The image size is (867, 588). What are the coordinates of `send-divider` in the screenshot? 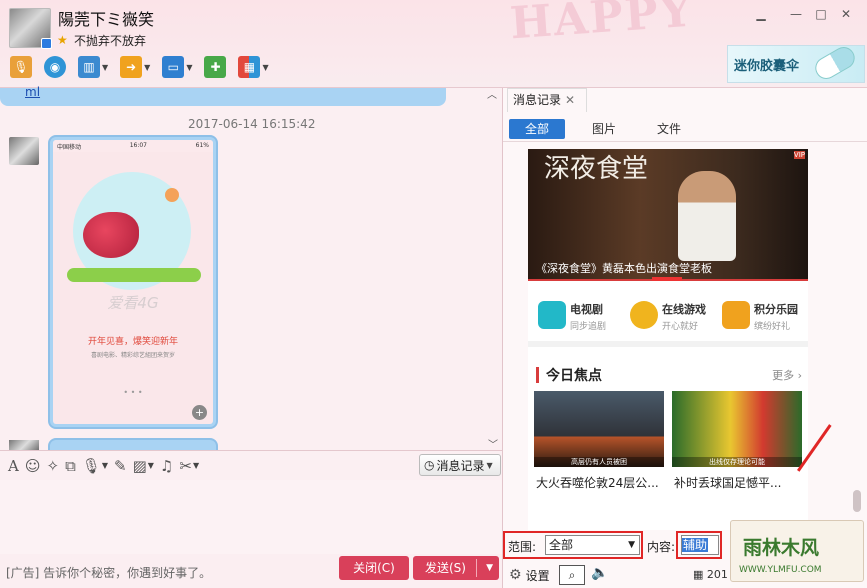 It's located at (476, 568).